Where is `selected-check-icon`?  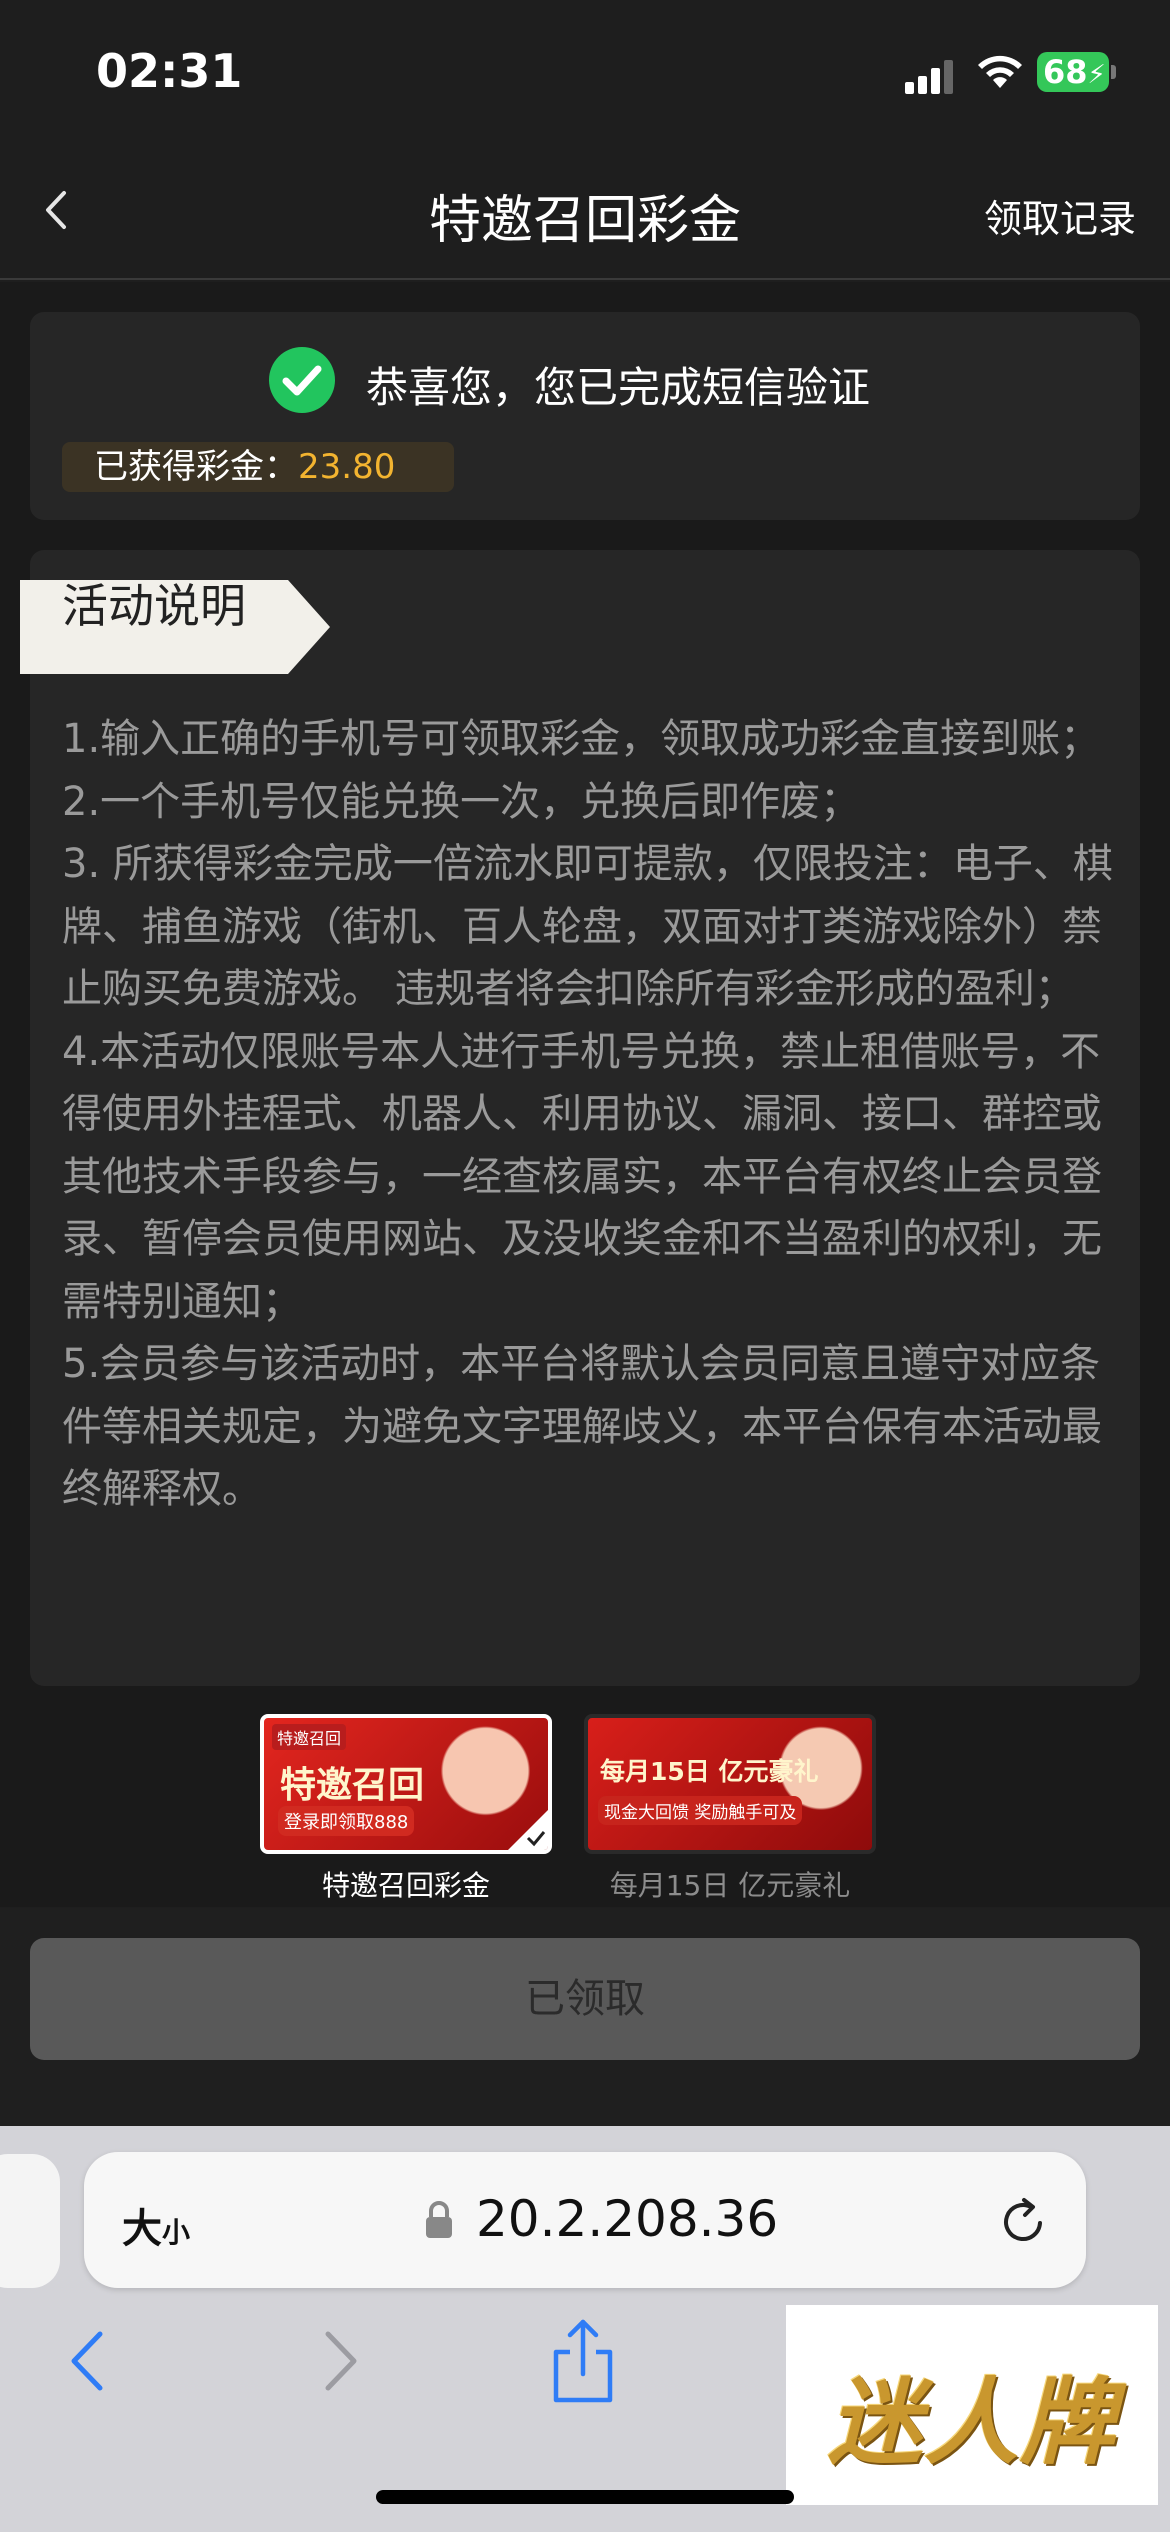
selected-check-icon is located at coordinates (528, 1830).